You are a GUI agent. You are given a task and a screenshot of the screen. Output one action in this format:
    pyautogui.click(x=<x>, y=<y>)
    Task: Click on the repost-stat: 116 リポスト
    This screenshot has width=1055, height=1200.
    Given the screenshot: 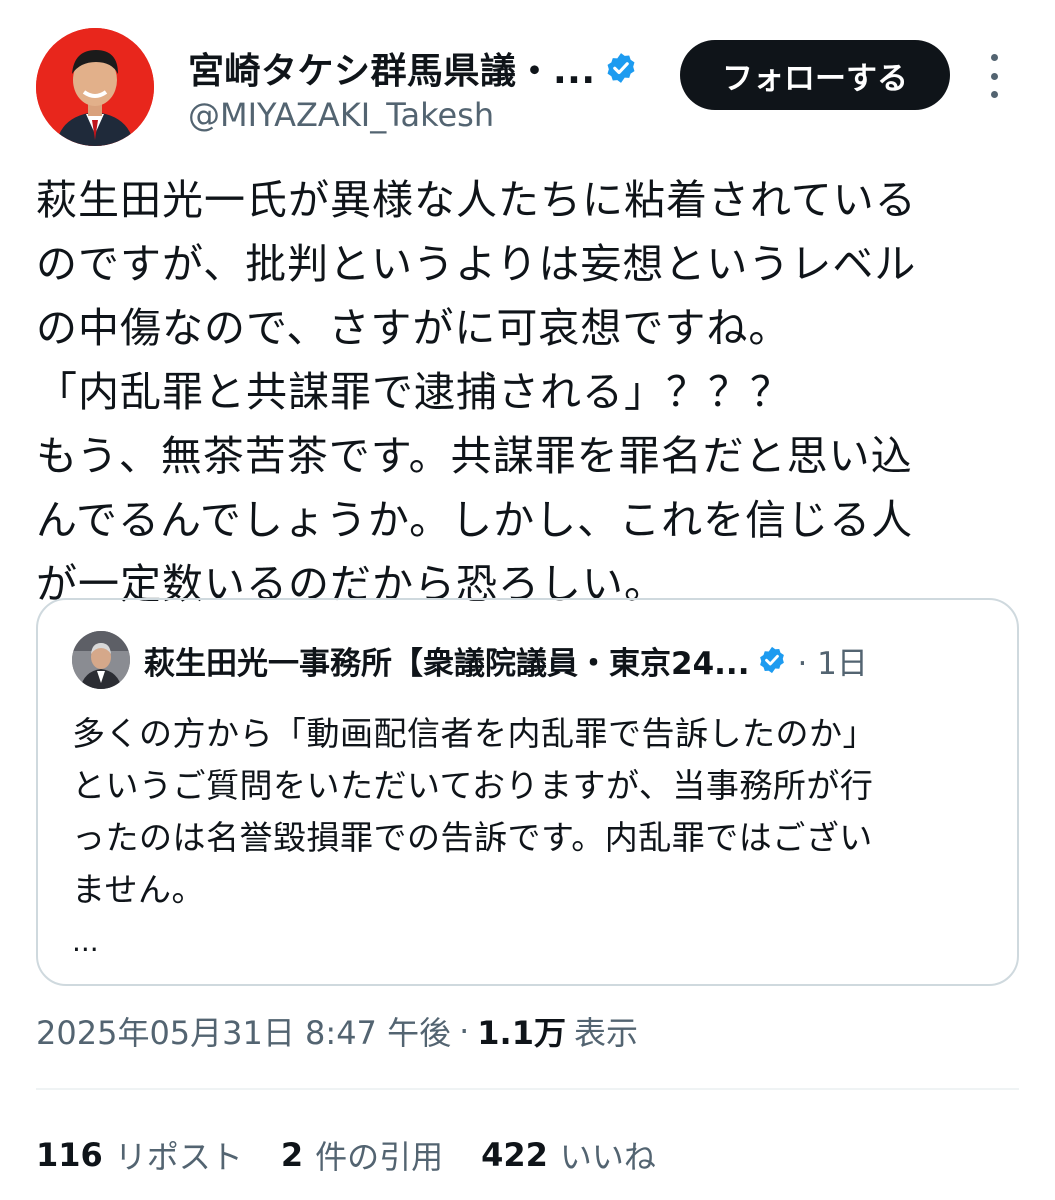 What is the action you would take?
    pyautogui.click(x=139, y=1155)
    